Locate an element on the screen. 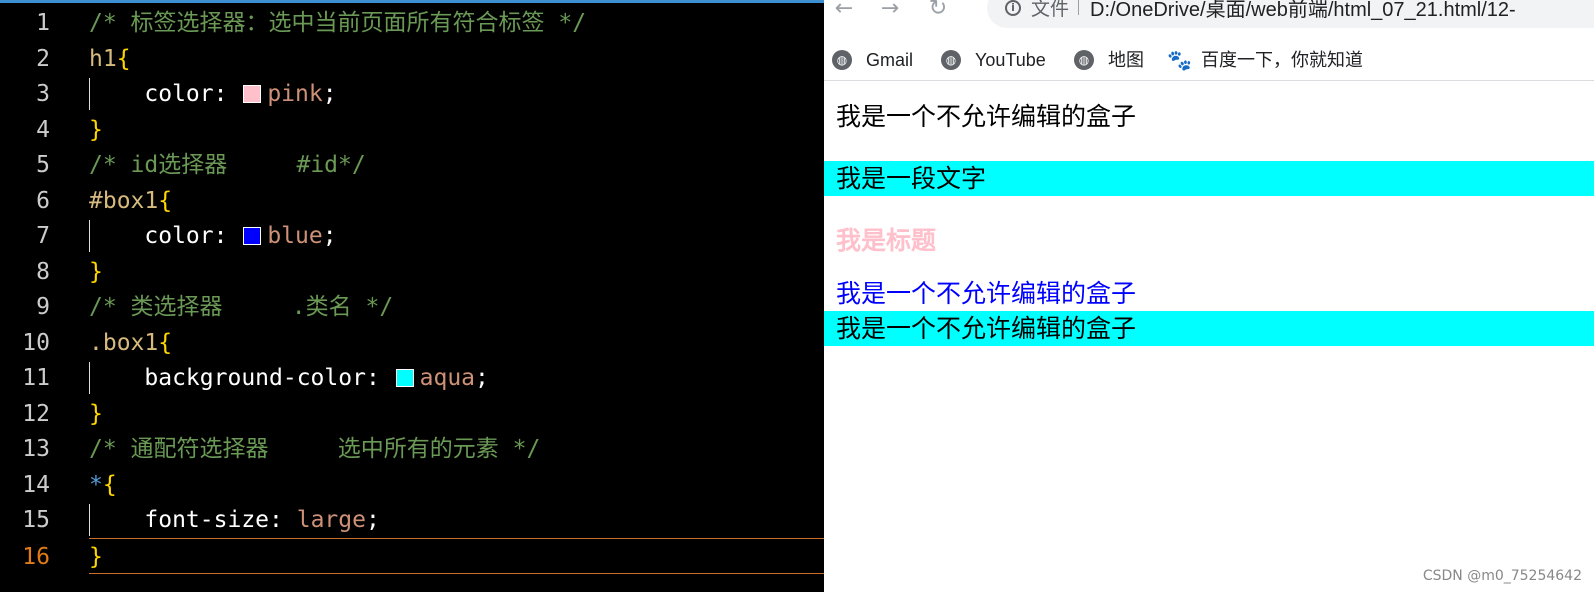  code-text: /* 通配符选择器 选中所有的元素 */ is located at coordinates (314, 449).